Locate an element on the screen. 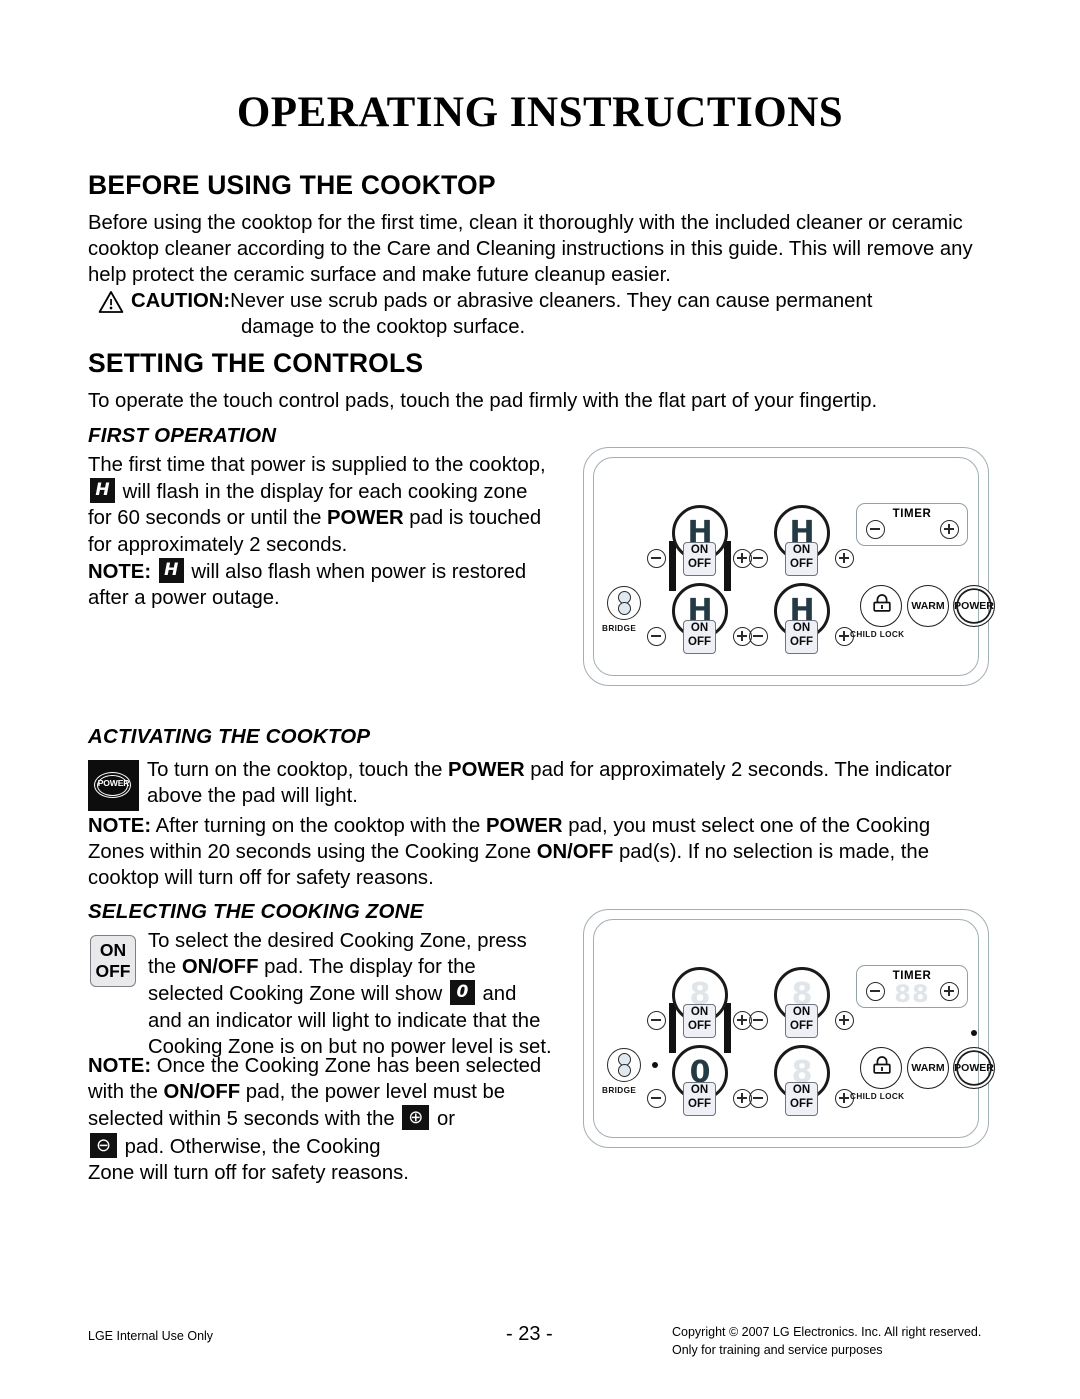 This screenshot has height=1399, width=1080. footer-left-text: LGE Internal Use Only is located at coordinates (151, 1336).